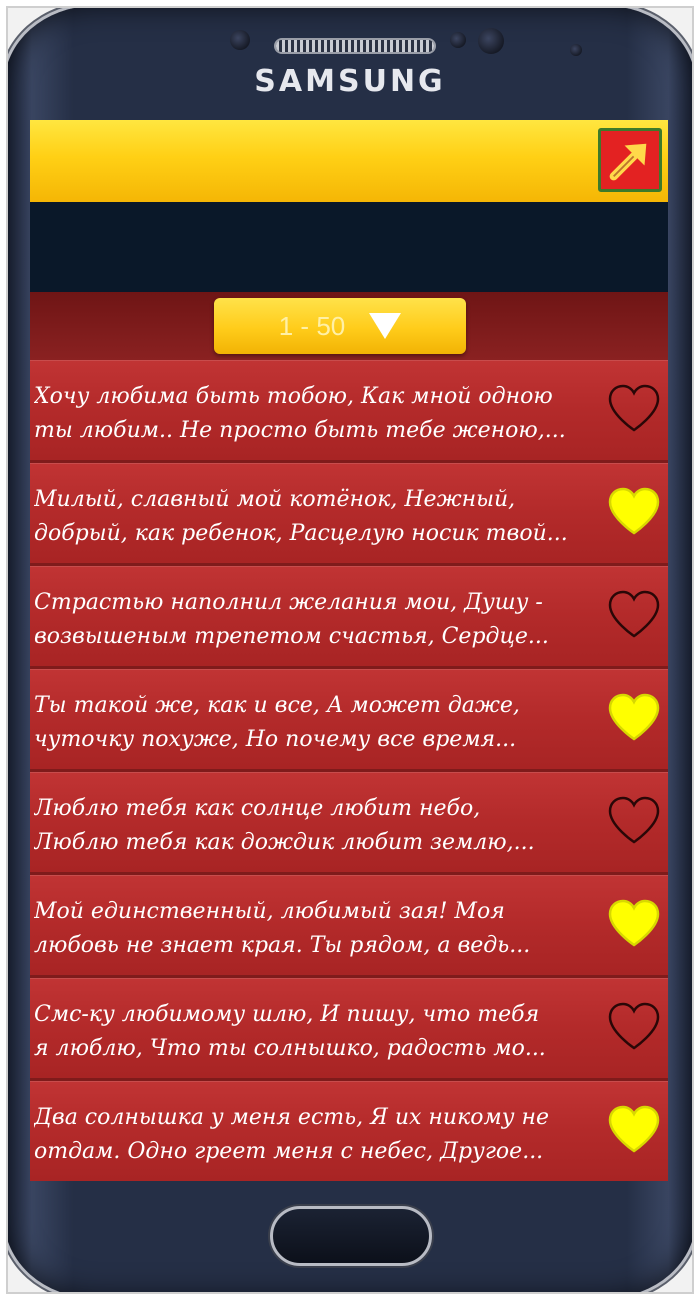  Describe the element at coordinates (3, 261) in the screenshot. I see `volume-button` at that location.